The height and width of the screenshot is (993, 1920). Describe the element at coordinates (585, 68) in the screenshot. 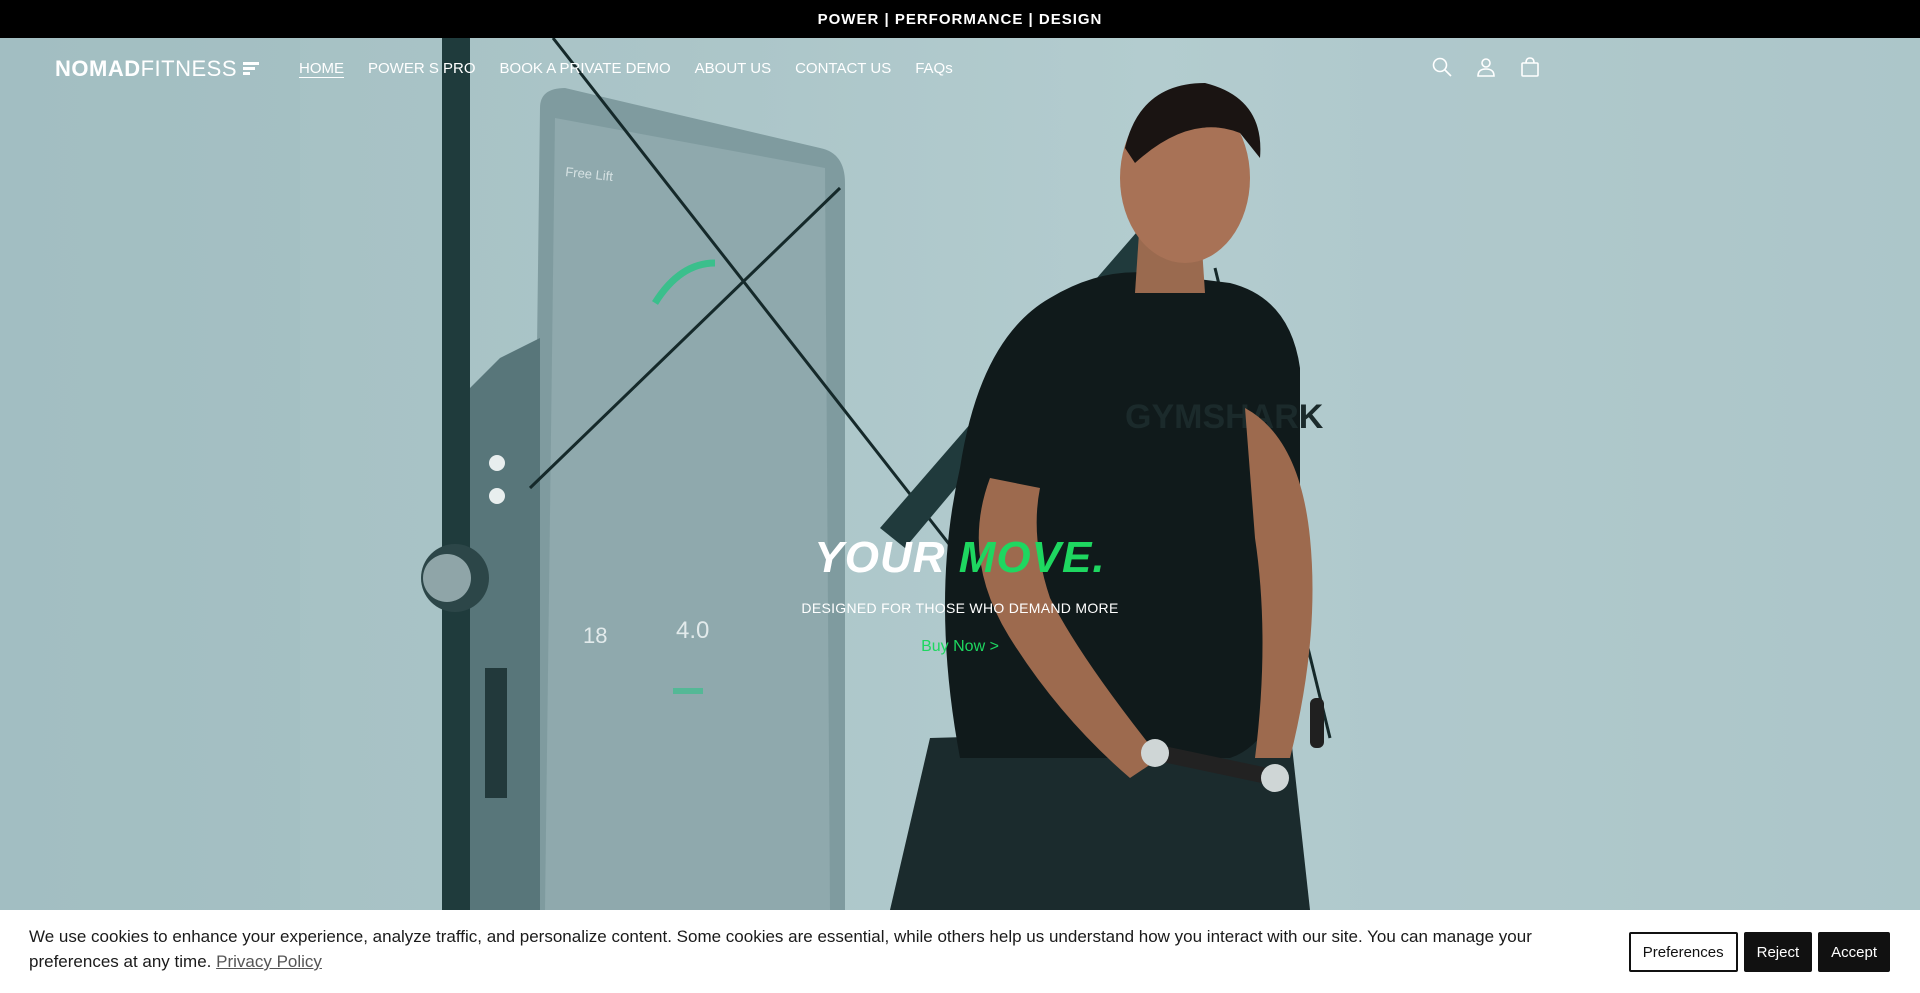

I see `nav-item-book-demo: BOOK A PRIVATE DEMO` at that location.